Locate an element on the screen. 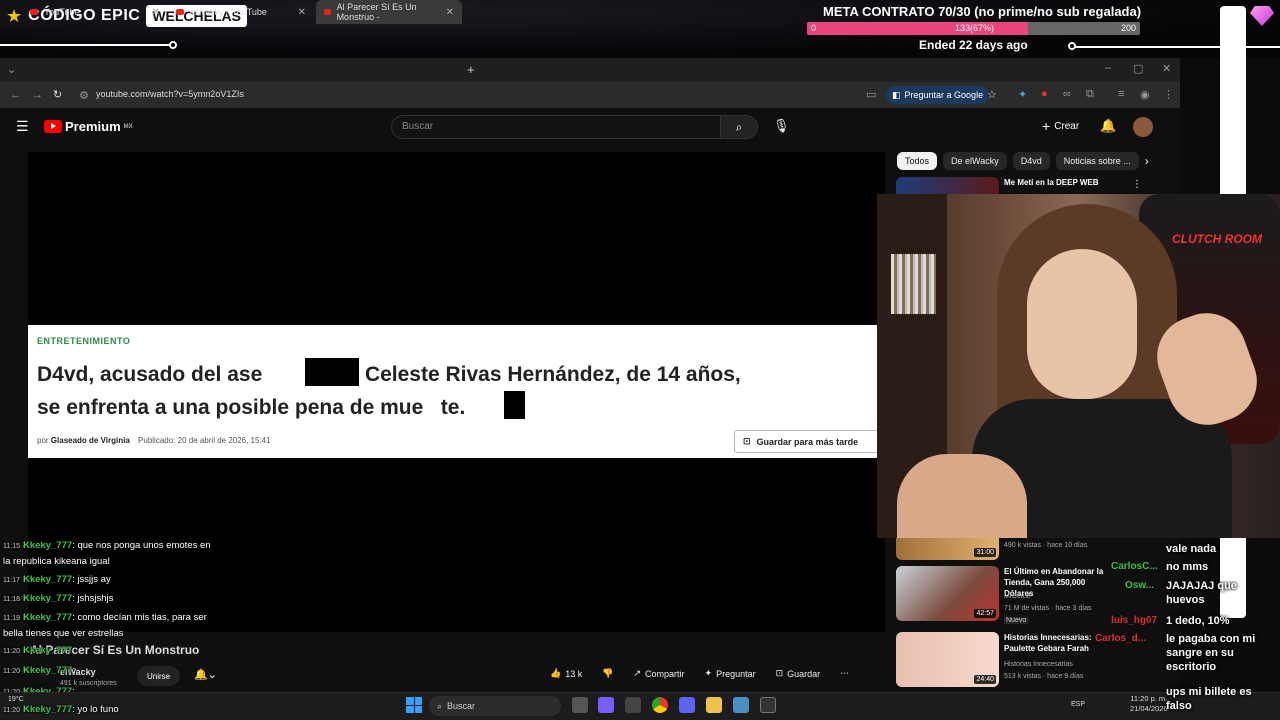 This screenshot has height=720, width=1280. recommendation-item: 31:00 490 k vistas · hace 10 días is located at coordinates (1036, 549).